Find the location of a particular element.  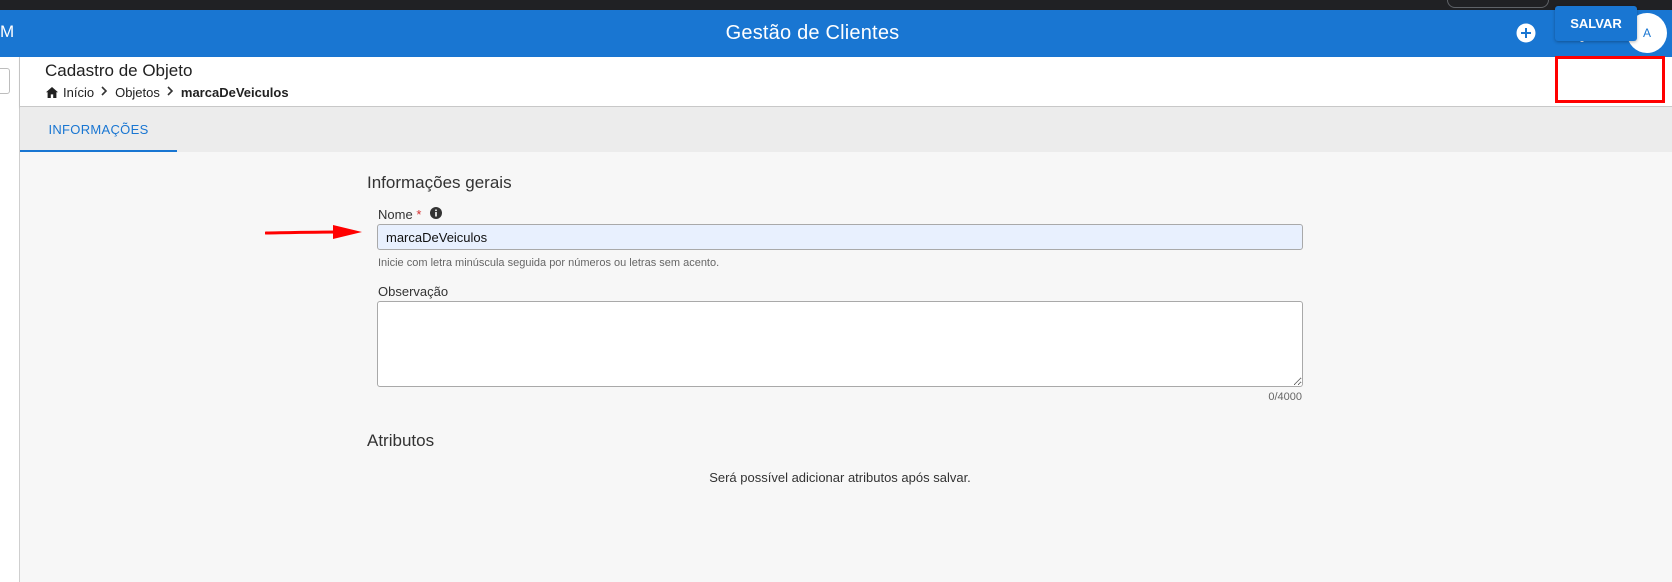

sidebar-collapsed is located at coordinates (10, 319).